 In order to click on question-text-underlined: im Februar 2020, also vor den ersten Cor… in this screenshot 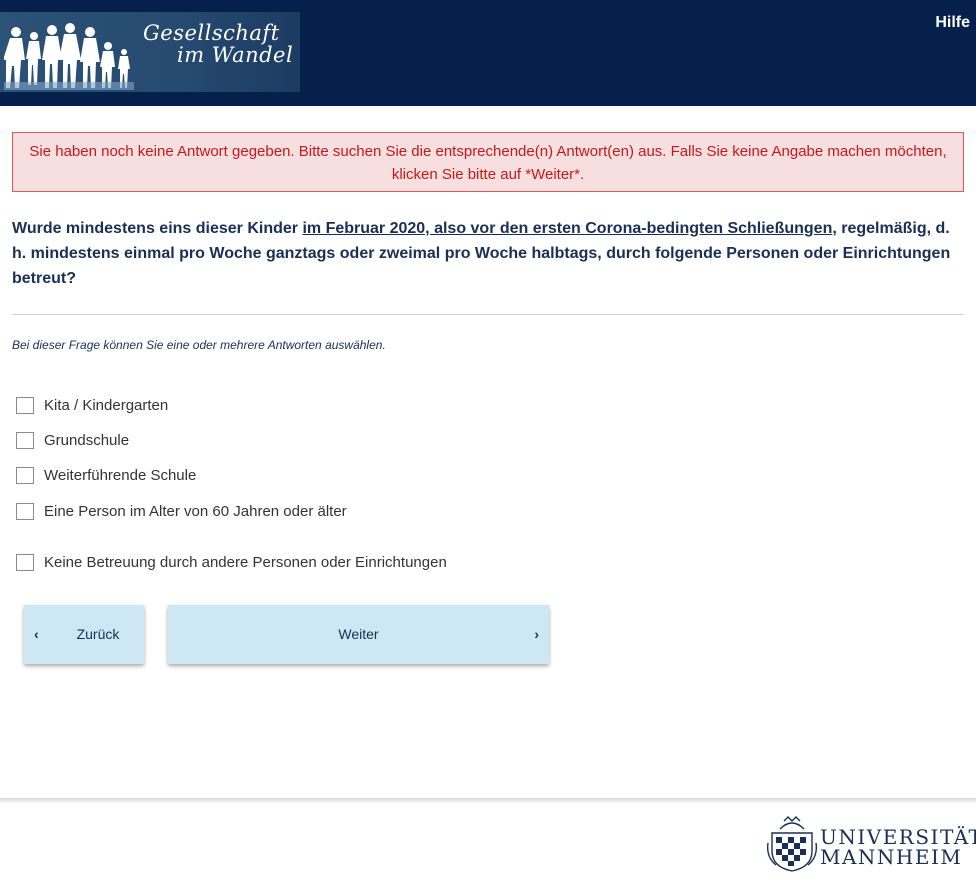, I will do `click(567, 228)`.